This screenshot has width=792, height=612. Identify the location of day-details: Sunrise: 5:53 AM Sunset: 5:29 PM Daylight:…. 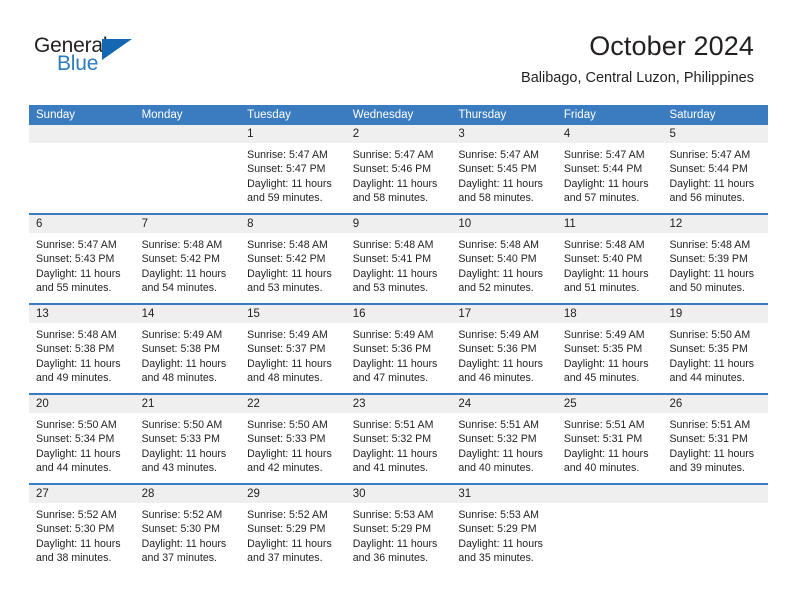
(399, 537).